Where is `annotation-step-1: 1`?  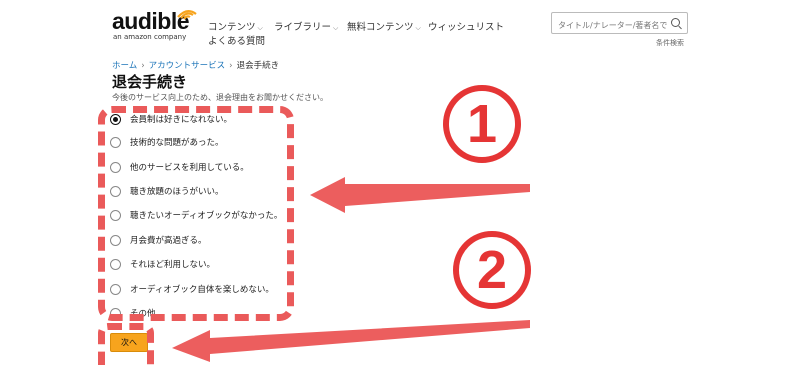
annotation-step-1: 1 is located at coordinates (482, 124).